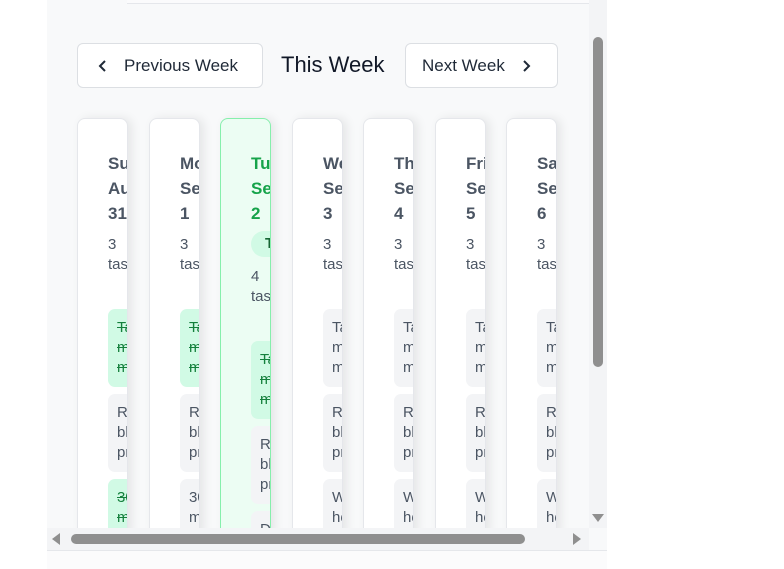 The height and width of the screenshot is (569, 784). Describe the element at coordinates (102, 65) in the screenshot. I see `chevron-left-icon` at that location.